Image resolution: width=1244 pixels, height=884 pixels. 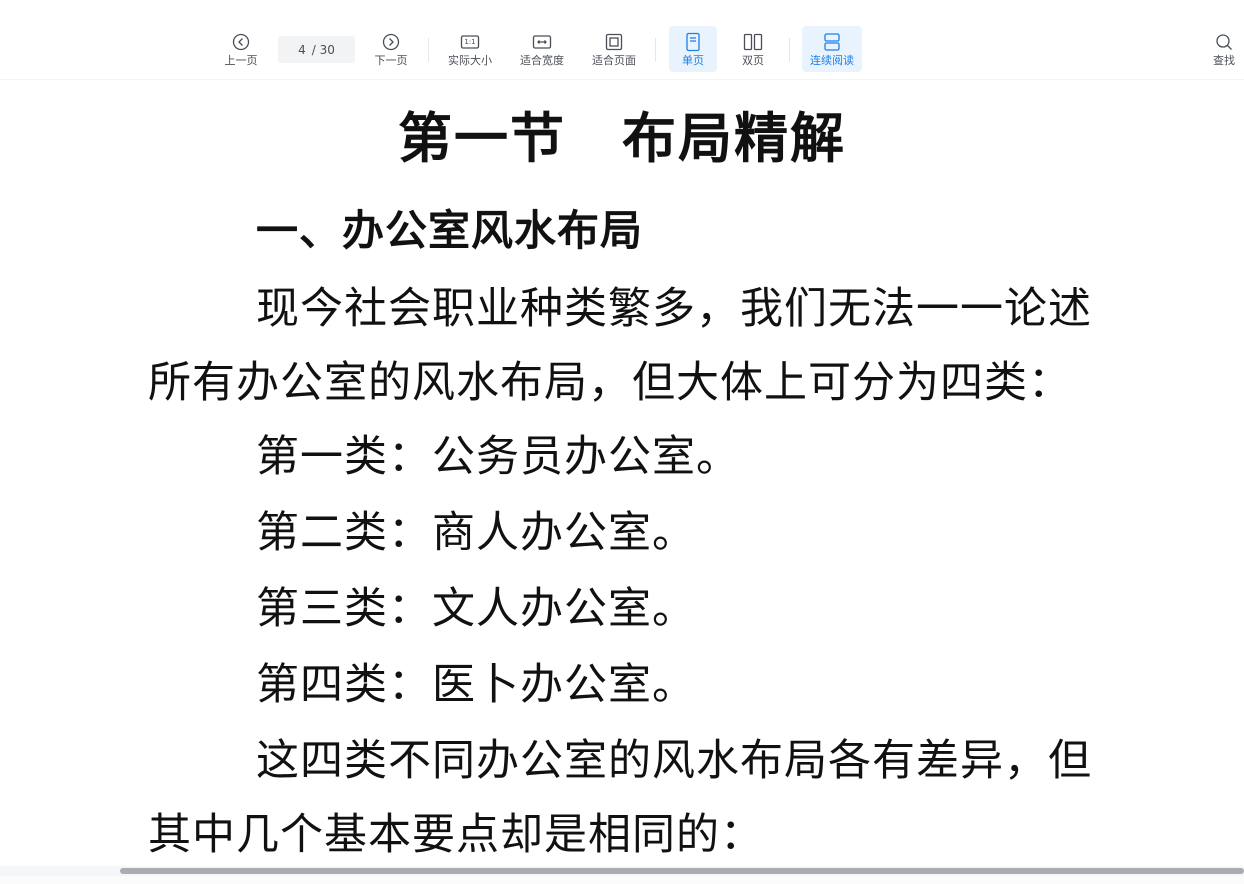 I want to click on continuous-reading-label: 连续阅读, so click(x=832, y=60).